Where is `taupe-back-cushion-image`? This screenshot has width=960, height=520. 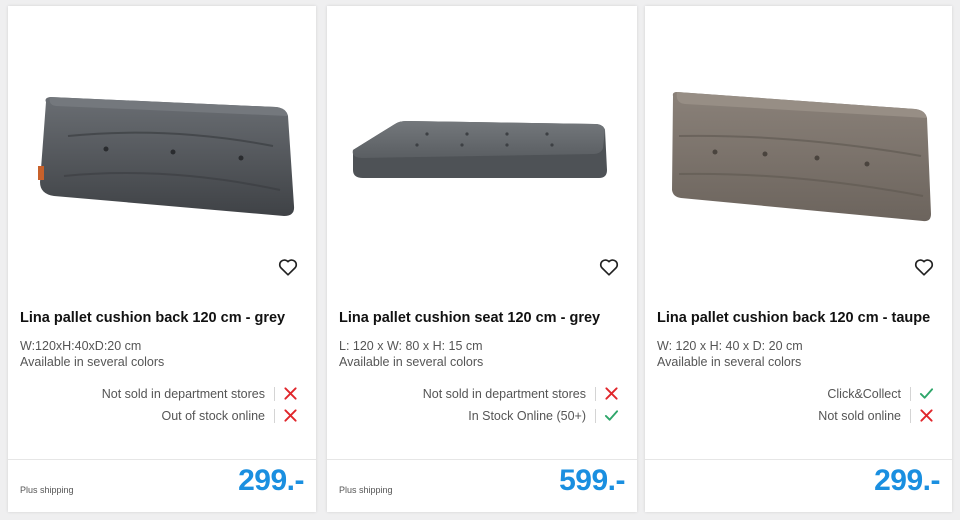
taupe-back-cushion-image is located at coordinates (801, 157).